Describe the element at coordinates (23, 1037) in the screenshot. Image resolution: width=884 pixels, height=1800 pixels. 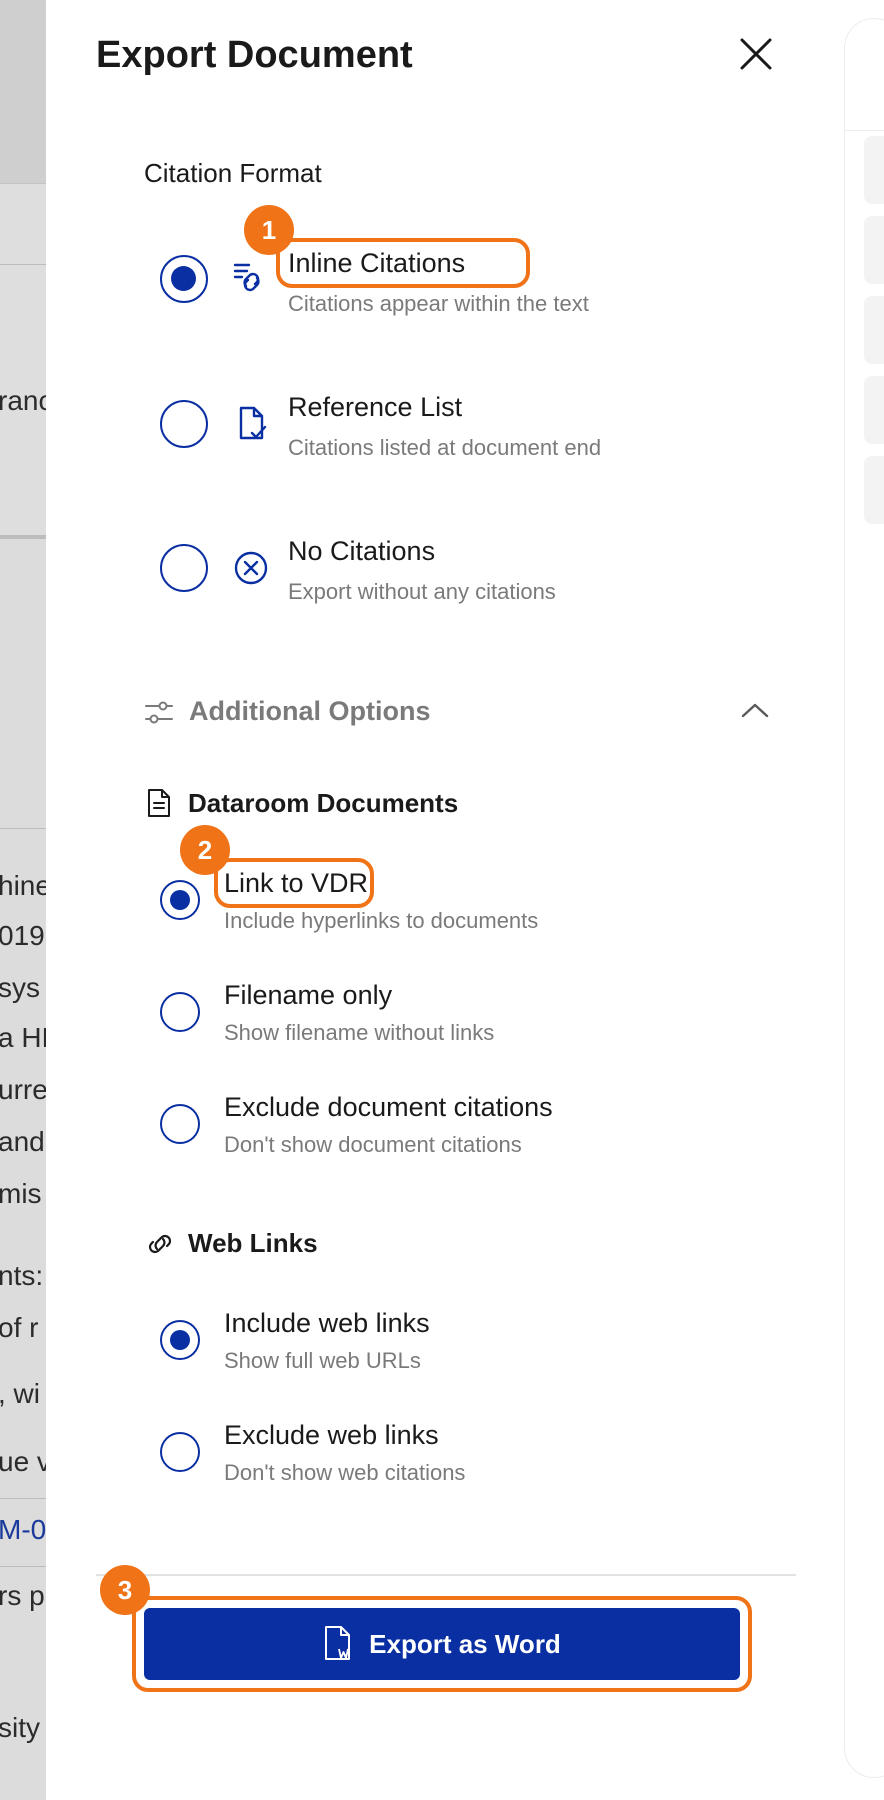
I see `background-text-fragment: a HL` at that location.